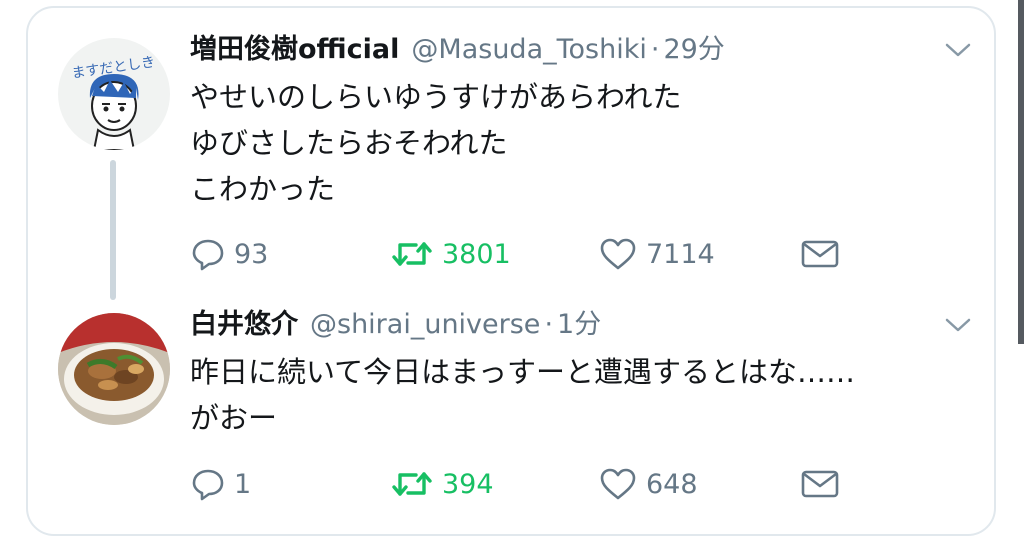  Describe the element at coordinates (436, 97) in the screenshot. I see `tweet-text-line: やせいのしらいゆうすけがあらわれた` at that location.